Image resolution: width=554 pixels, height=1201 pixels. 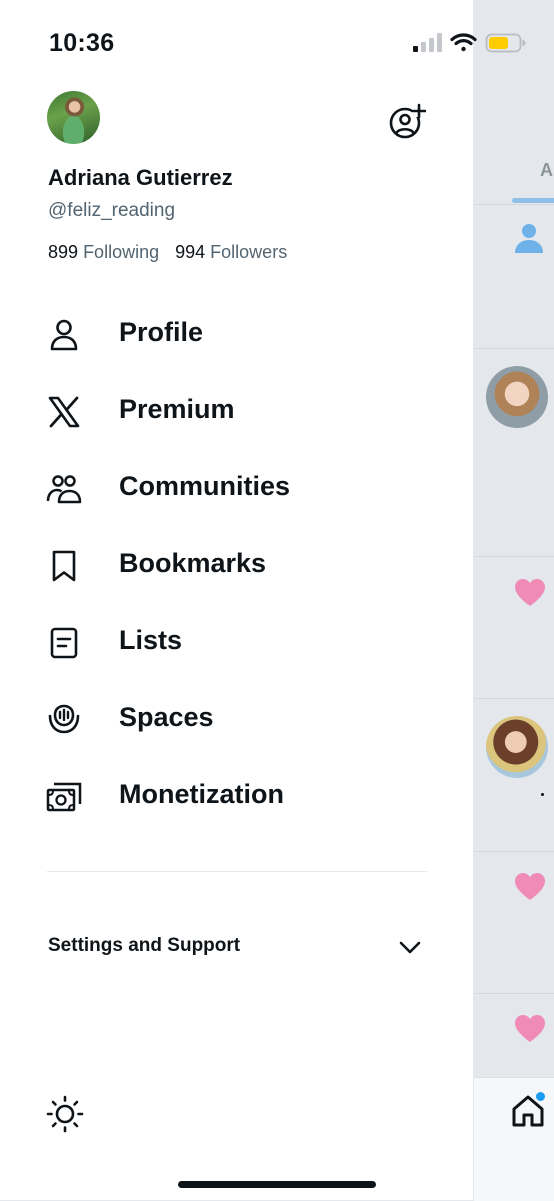 I want to click on menu-item-communities: Communities, so click(x=236, y=488).